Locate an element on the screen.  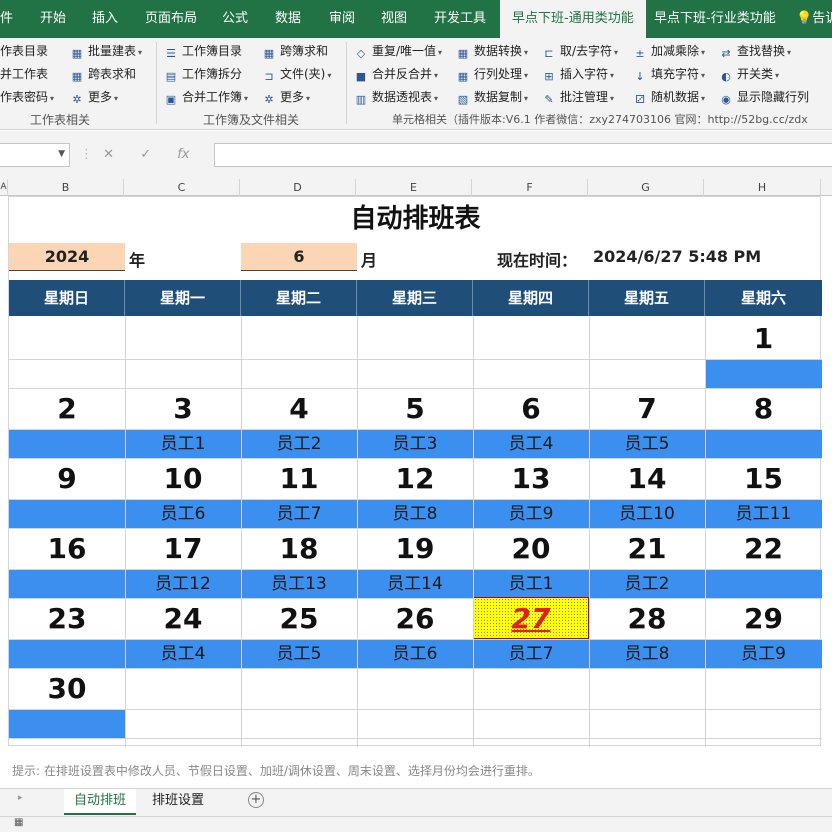
calendar-date: 8 is located at coordinates (763, 408).